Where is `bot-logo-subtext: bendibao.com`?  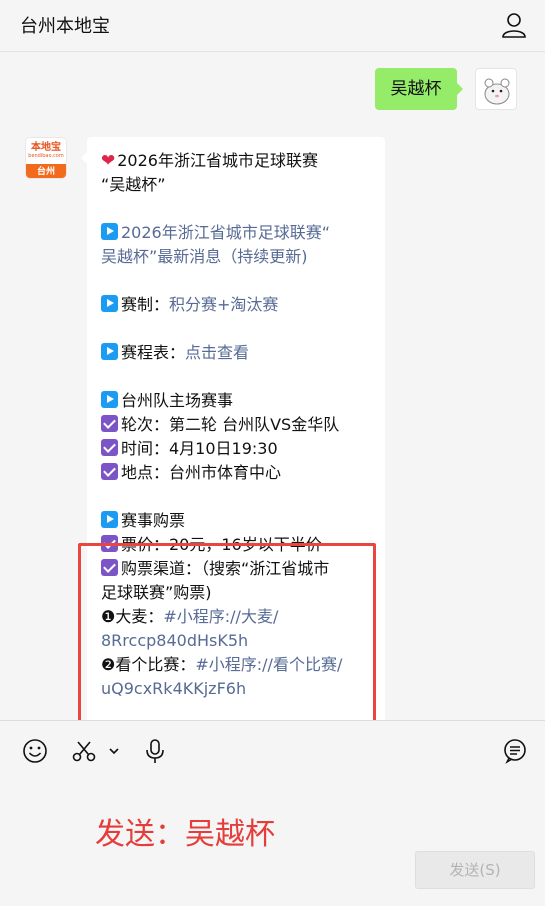 bot-logo-subtext: bendibao.com is located at coordinates (46, 156).